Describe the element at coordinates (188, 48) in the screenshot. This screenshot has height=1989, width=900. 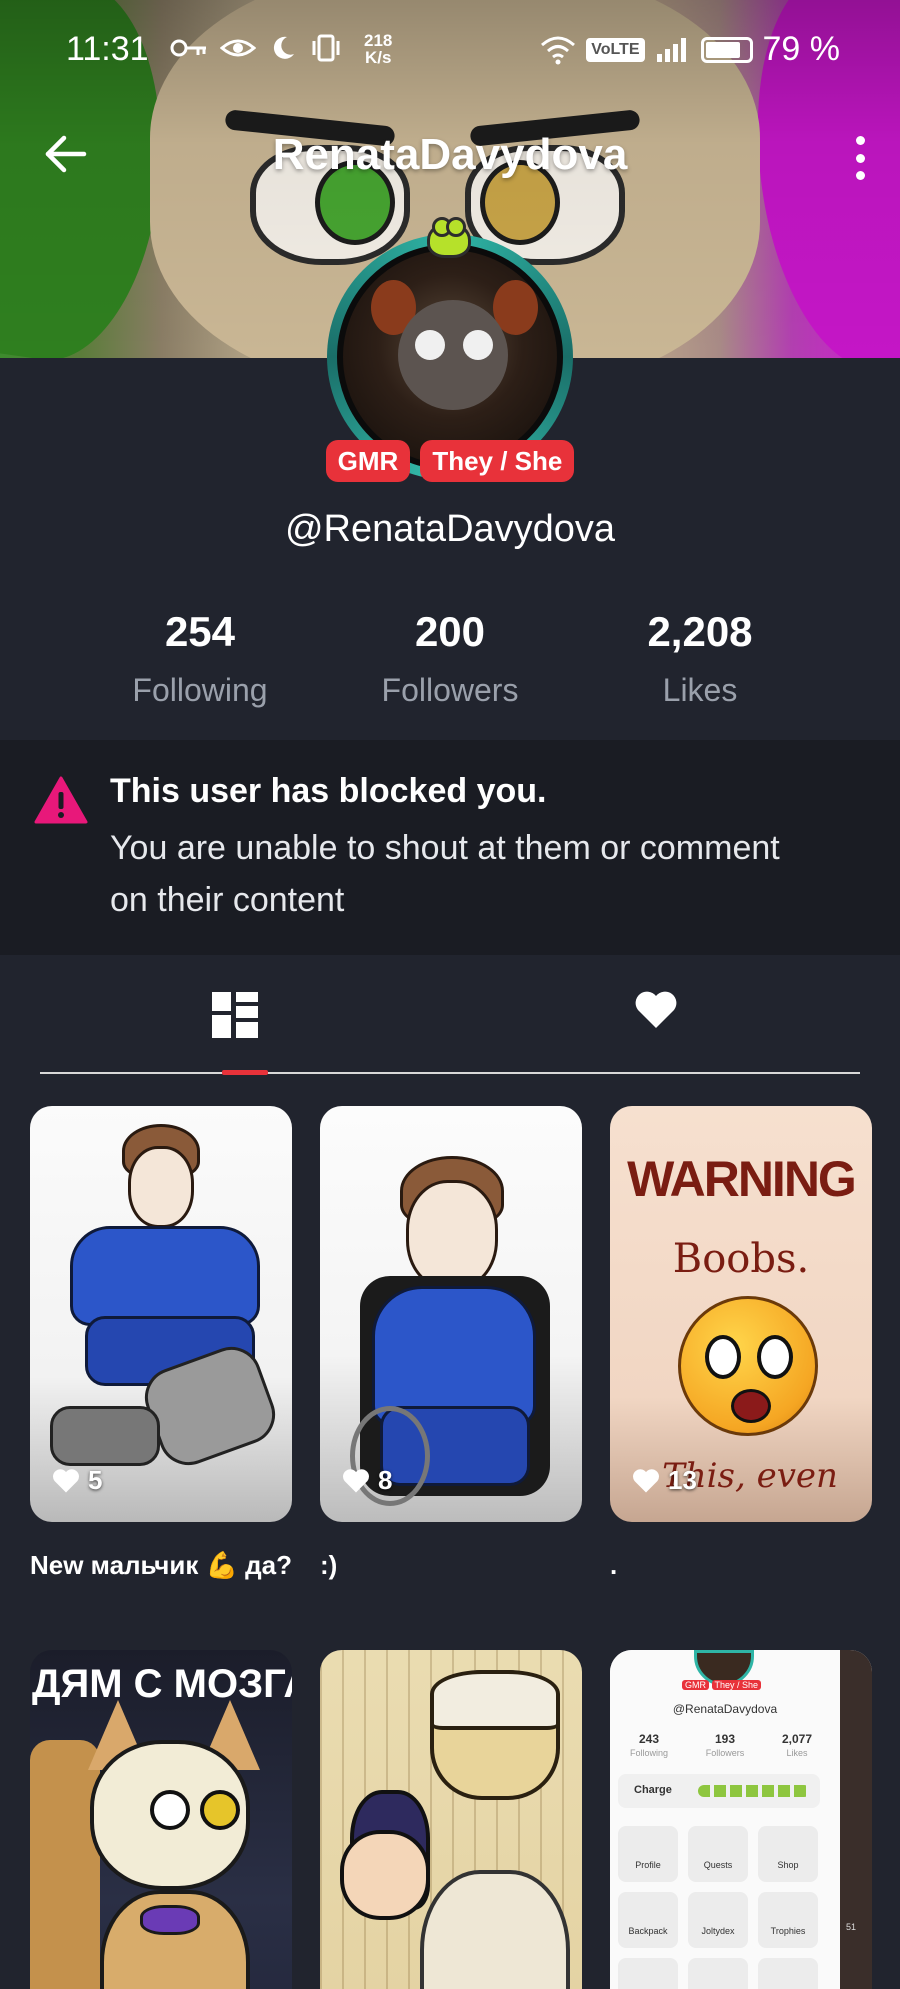
I see `key-icon` at that location.